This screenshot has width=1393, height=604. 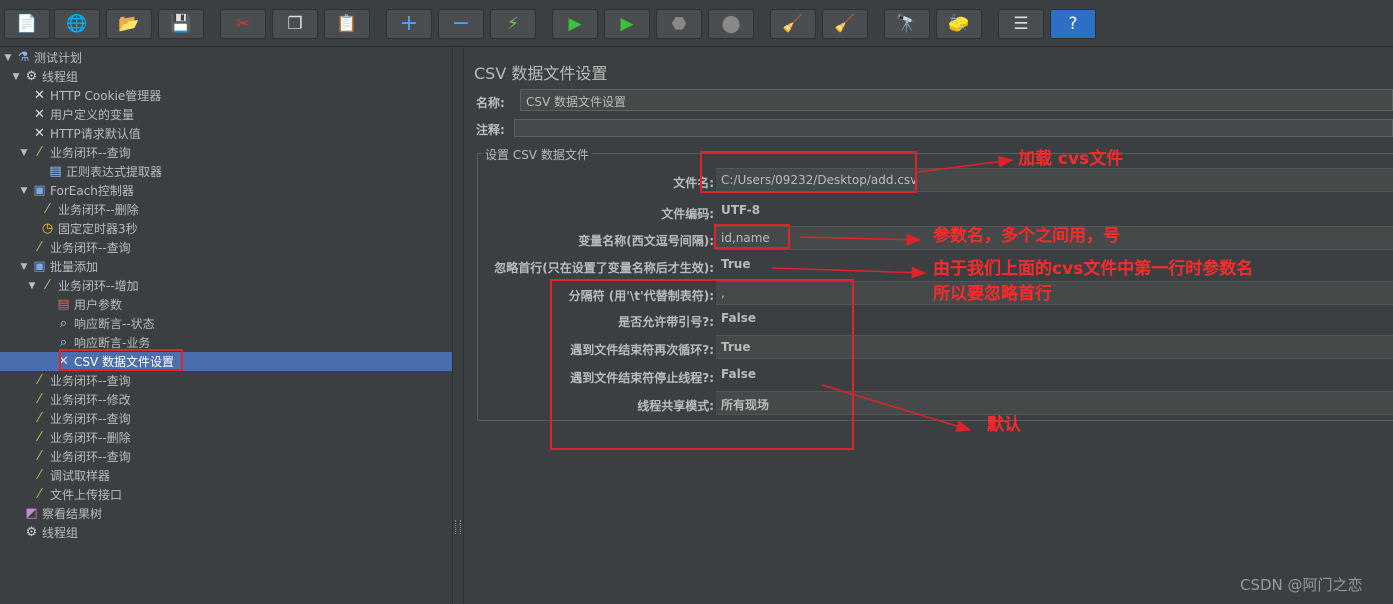 What do you see at coordinates (860, 239) in the screenshot?
I see `arrow-param-names` at bounding box center [860, 239].